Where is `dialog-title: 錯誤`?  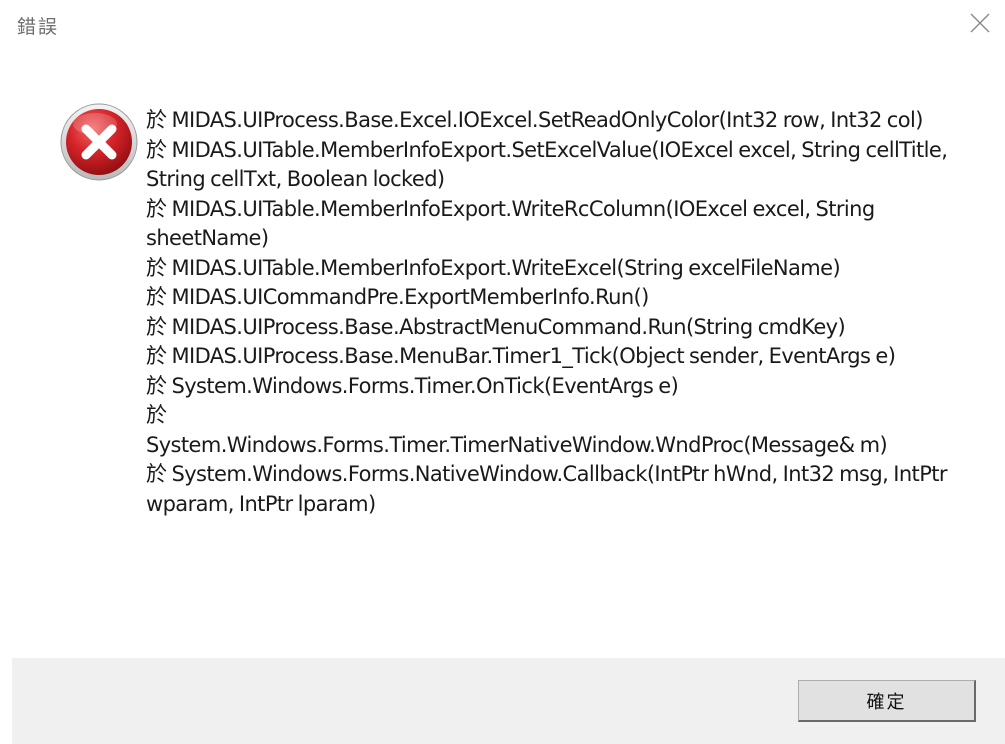
dialog-title: 錯誤 is located at coordinates (38, 27).